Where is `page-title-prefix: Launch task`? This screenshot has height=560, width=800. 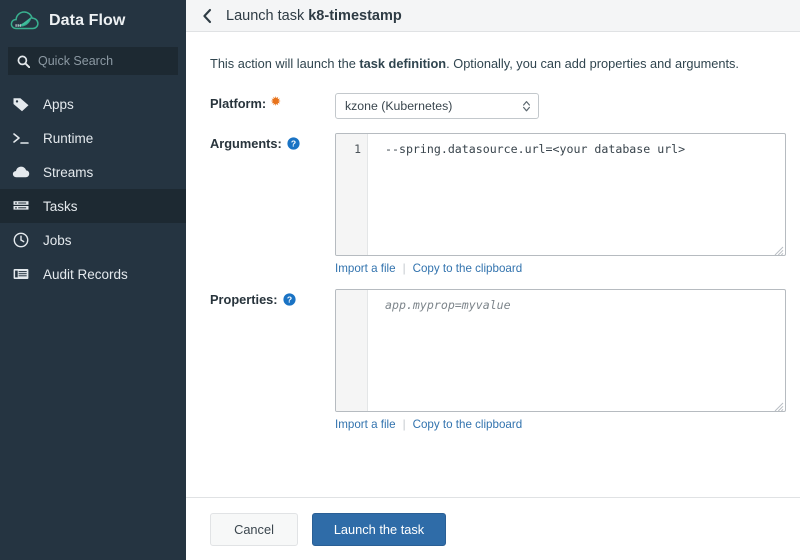
page-title-prefix: Launch task is located at coordinates (267, 15).